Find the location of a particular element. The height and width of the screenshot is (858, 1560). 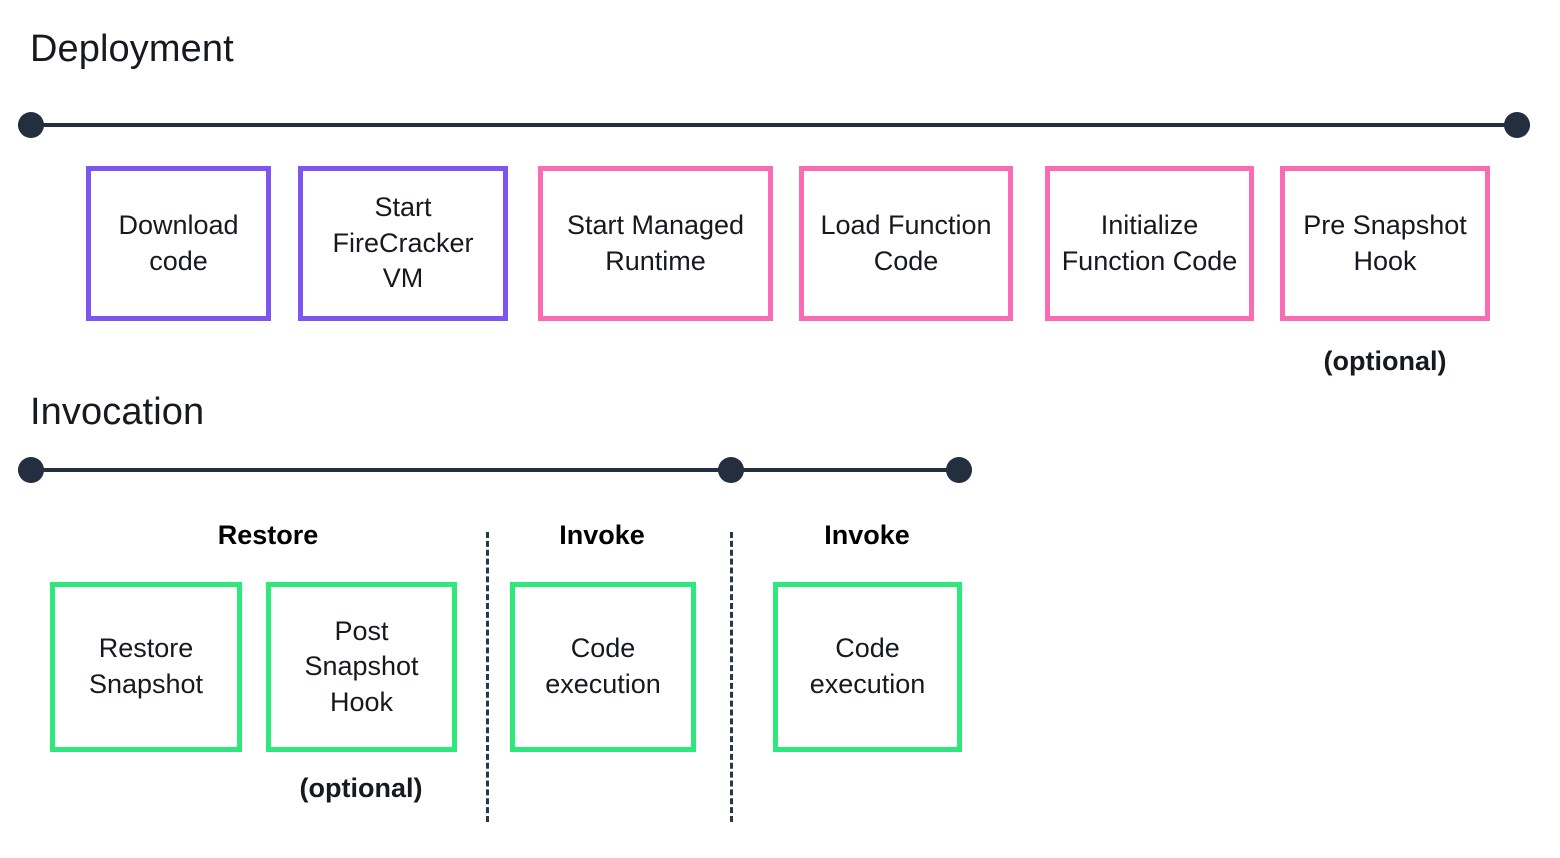

invocation-box-label: Post Snapshot Hook is located at coordinates (361, 666).